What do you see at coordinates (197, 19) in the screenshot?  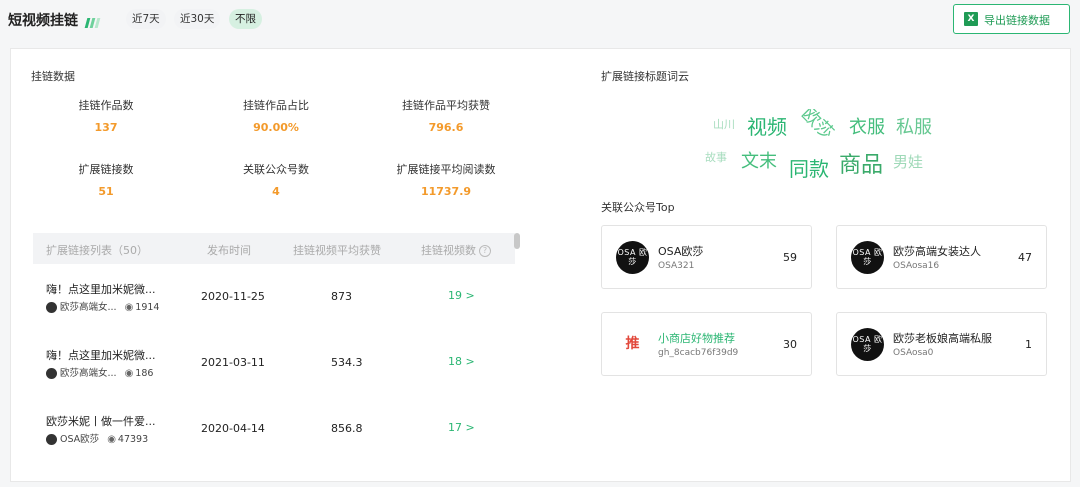 I see `range-tab-30d: 近30天` at bounding box center [197, 19].